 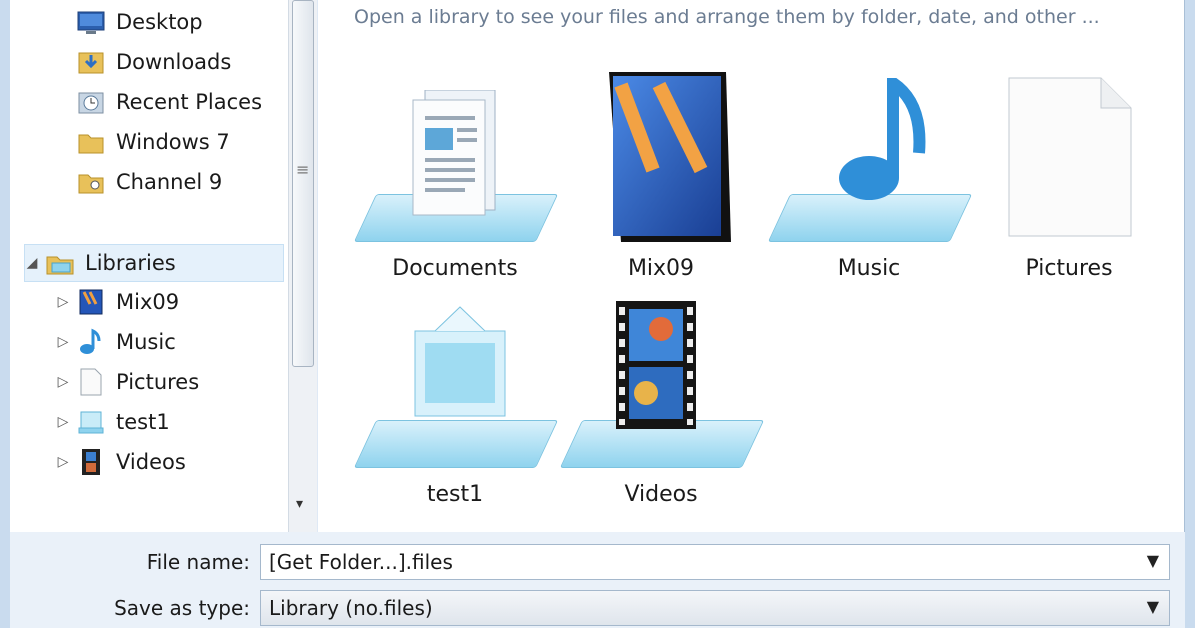 I want to click on library-item-label: Music, so click(x=869, y=268).